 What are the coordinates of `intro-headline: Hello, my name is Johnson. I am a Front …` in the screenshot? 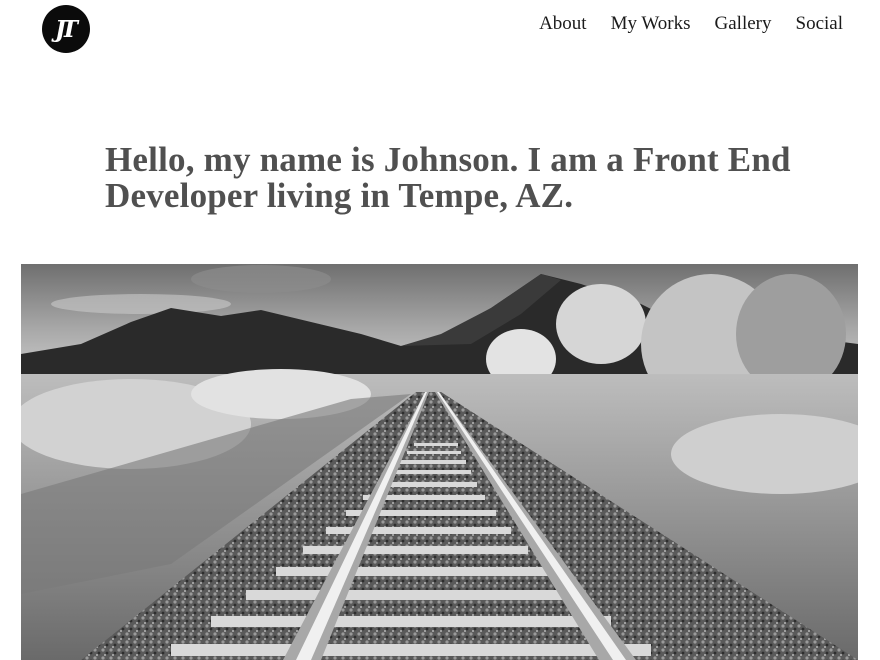 It's located at (448, 177).